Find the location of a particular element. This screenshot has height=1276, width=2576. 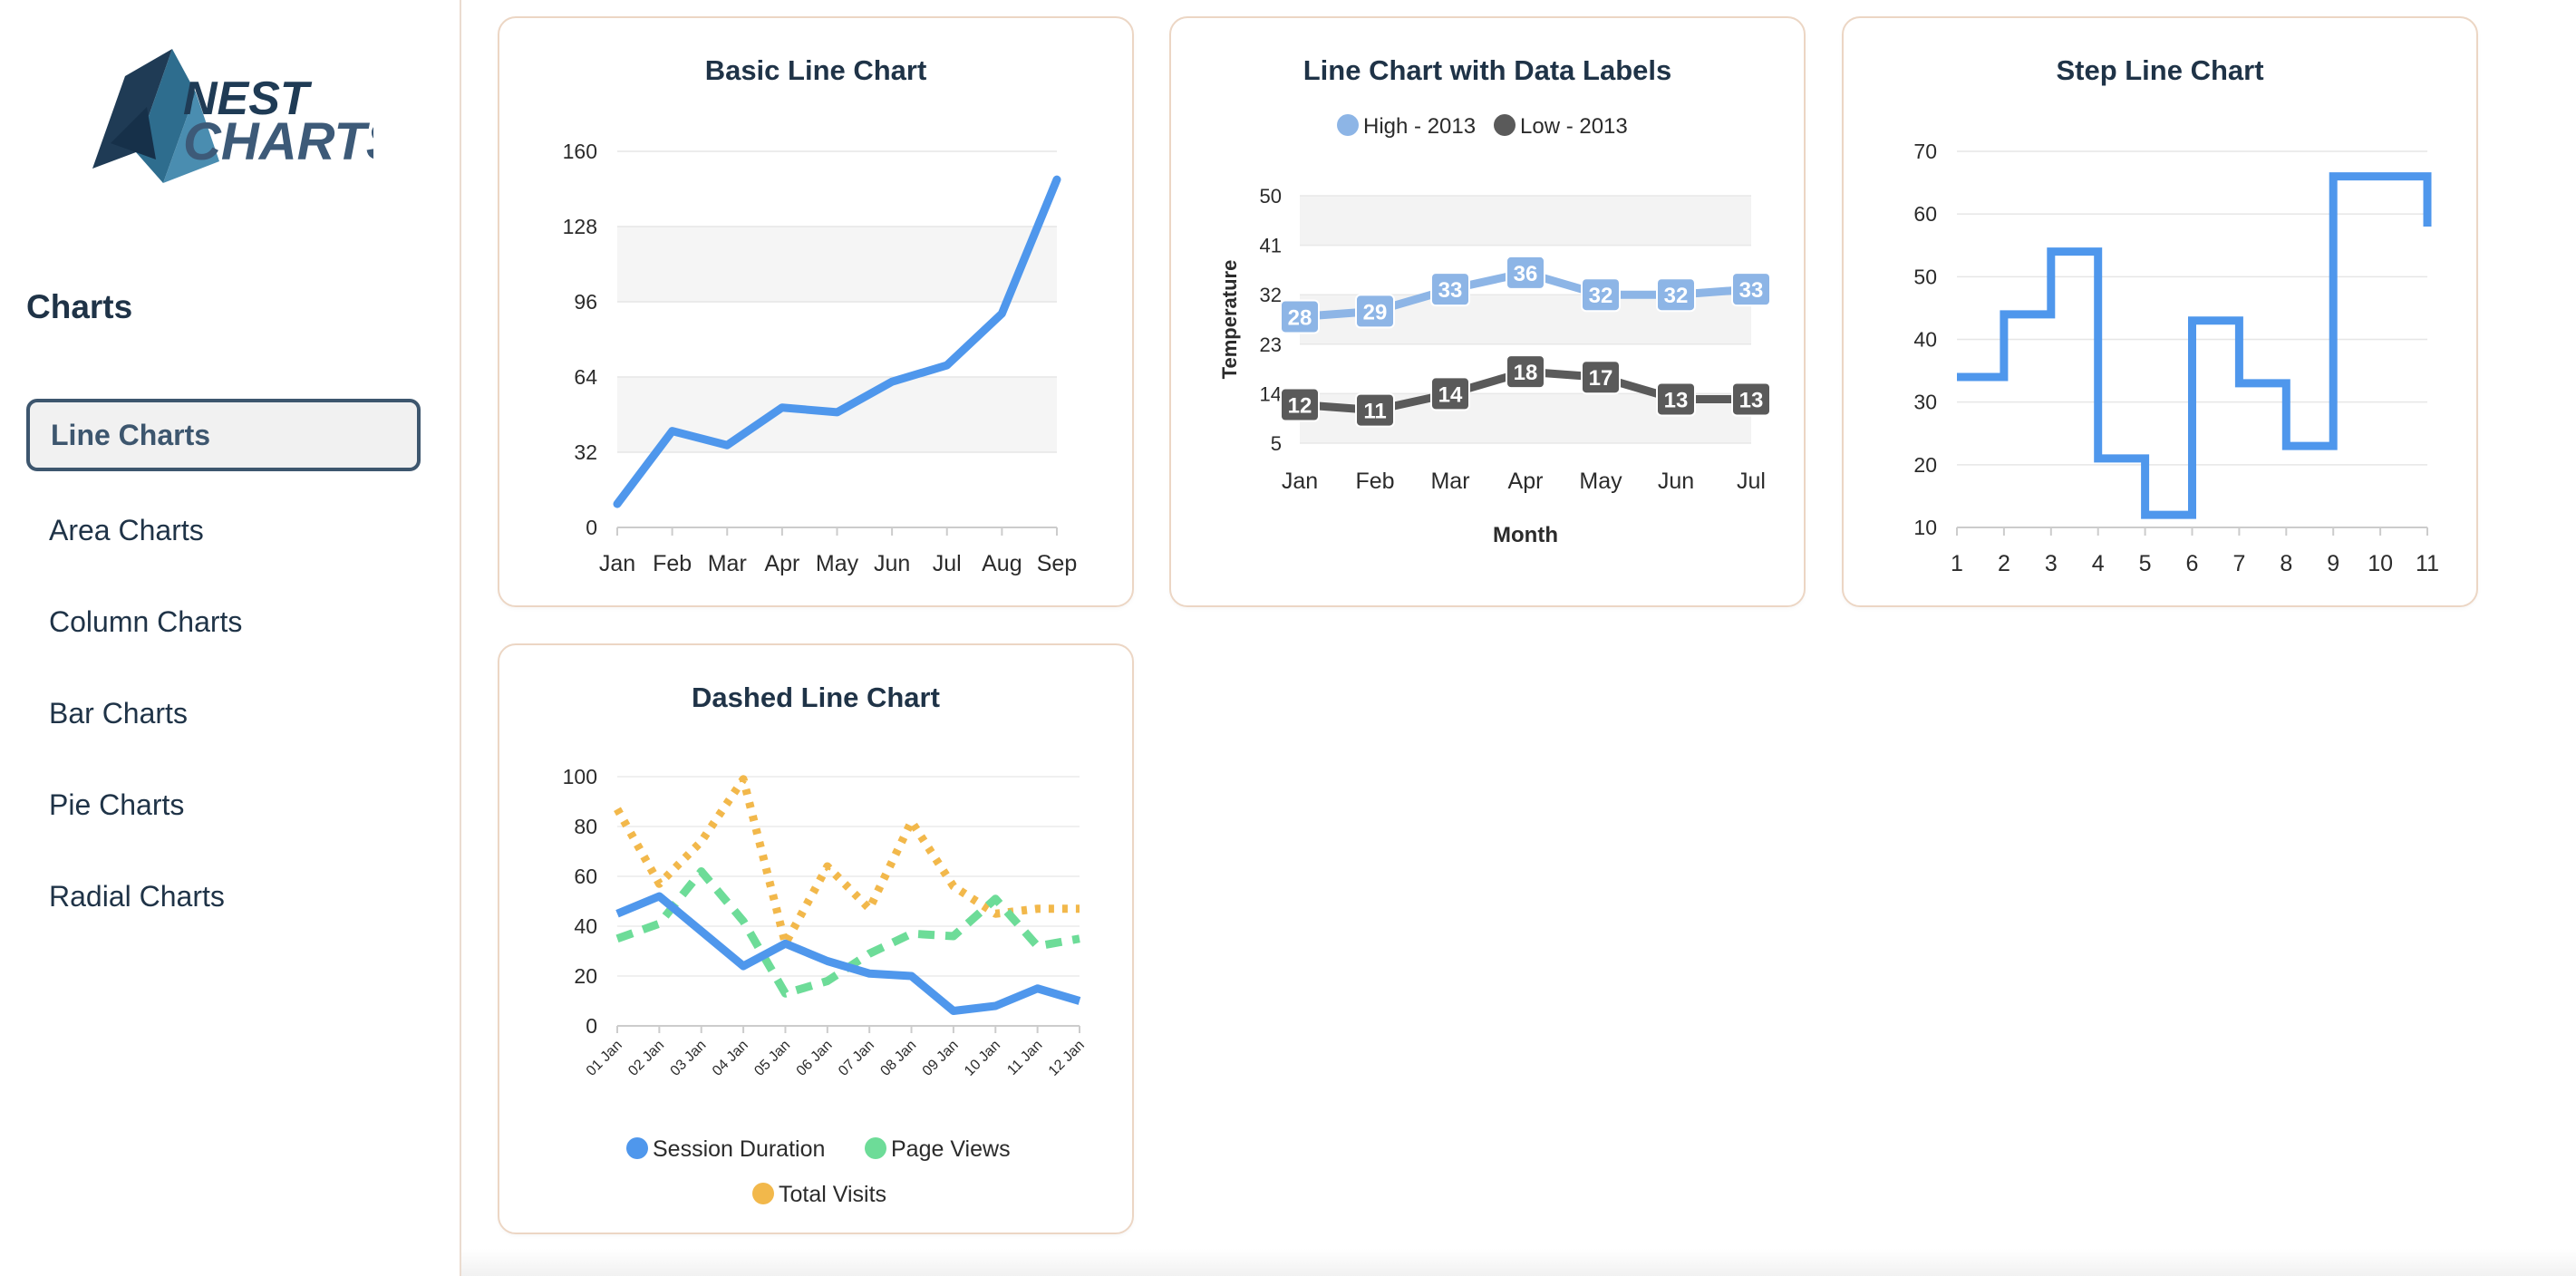

y-tick-label: 160 is located at coordinates (580, 151).